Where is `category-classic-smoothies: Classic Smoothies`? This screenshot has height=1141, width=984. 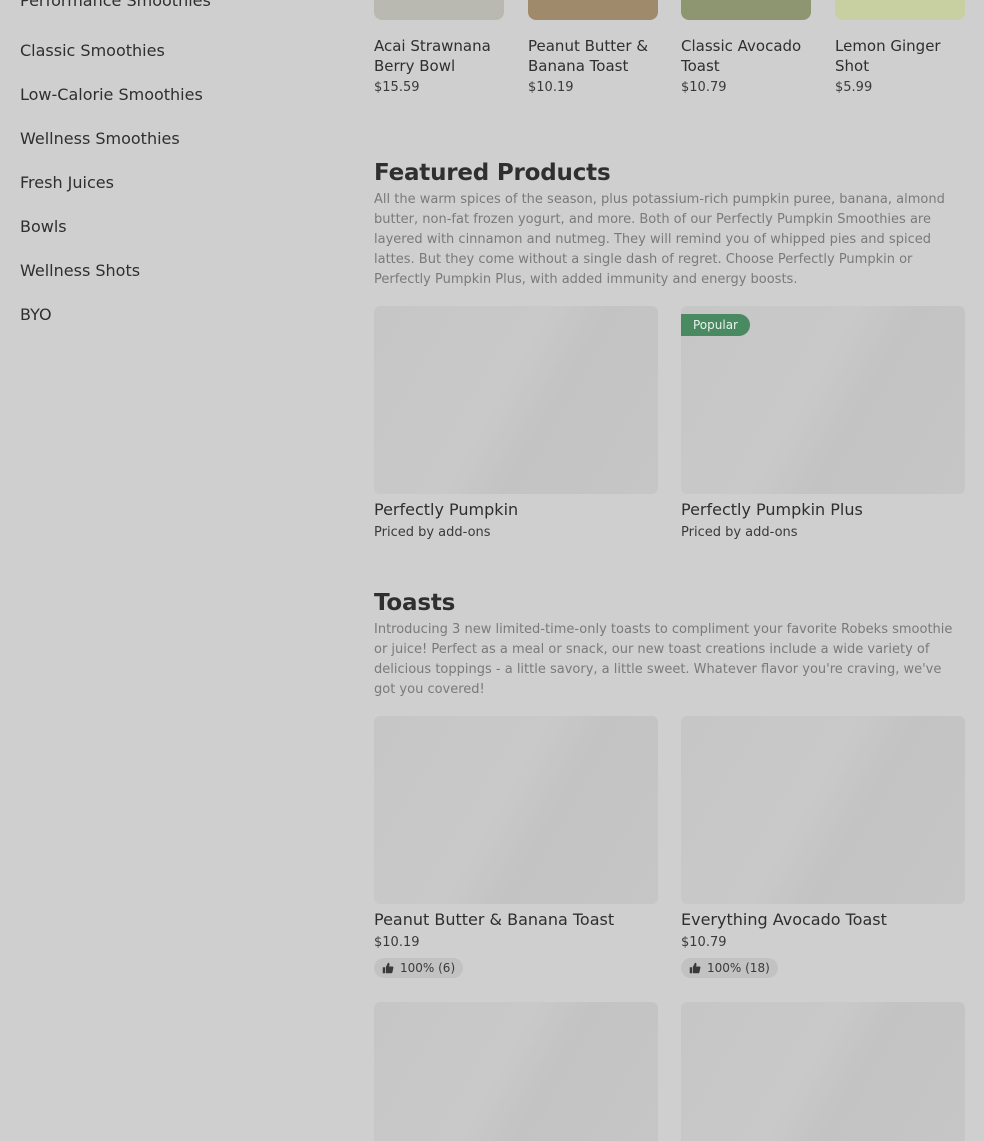
category-classic-smoothies: Classic Smoothies is located at coordinates (111, 64).